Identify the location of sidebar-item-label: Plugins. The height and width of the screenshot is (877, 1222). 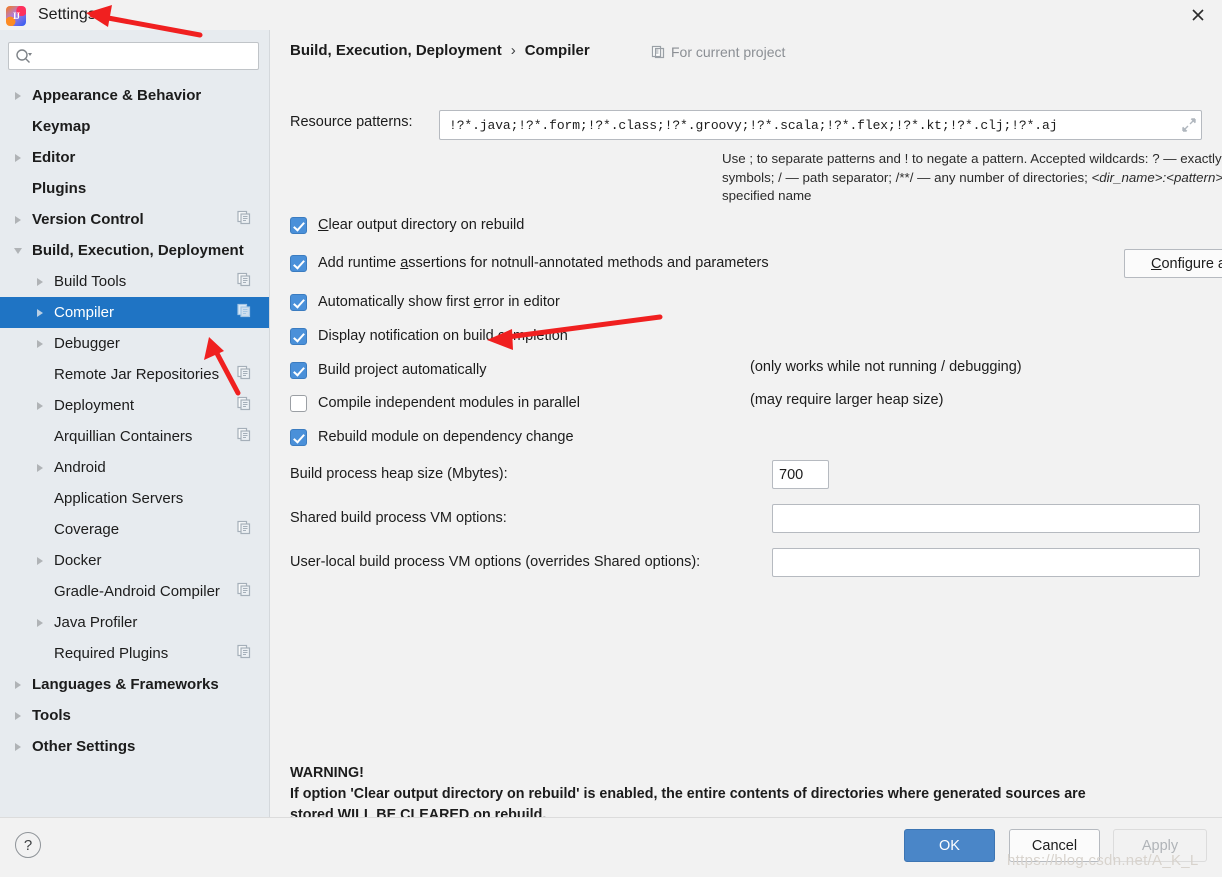
(59, 188).